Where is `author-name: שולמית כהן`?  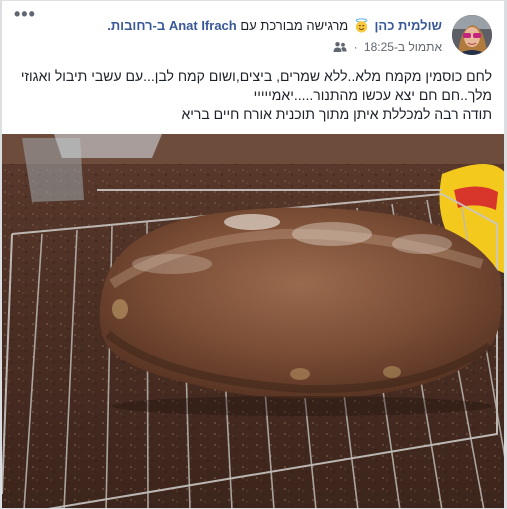
author-name: שולמית כהן is located at coordinates (408, 25).